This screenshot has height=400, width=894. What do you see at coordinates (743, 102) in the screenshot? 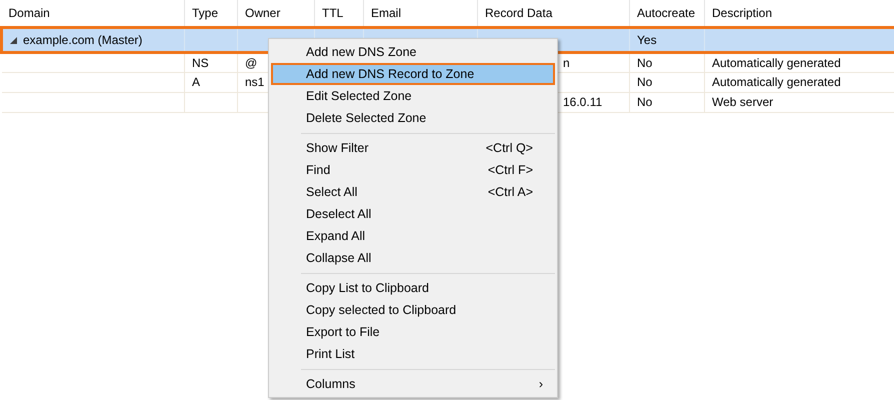
I see `table-cell: Web server` at bounding box center [743, 102].